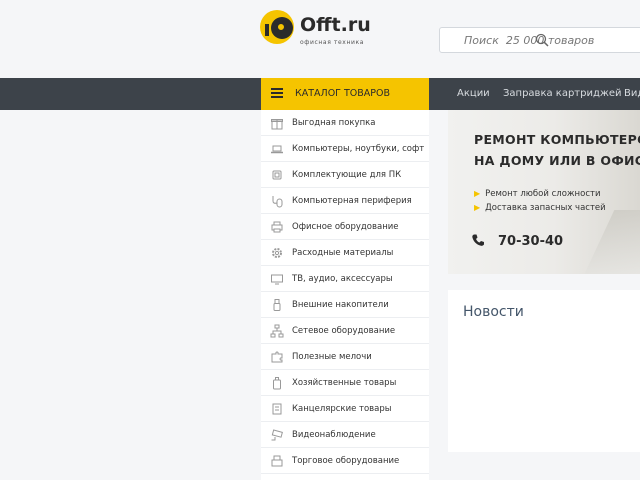  I want to click on menu-item-household: Хозяйственные товары, so click(345, 383).